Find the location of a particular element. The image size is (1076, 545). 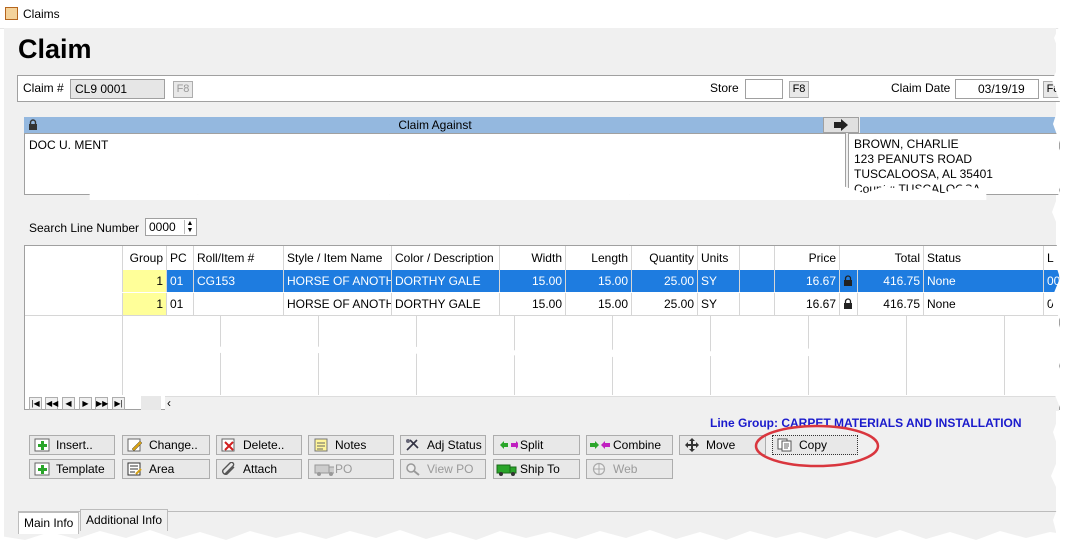

store-f8-button: F8 is located at coordinates (799, 89).